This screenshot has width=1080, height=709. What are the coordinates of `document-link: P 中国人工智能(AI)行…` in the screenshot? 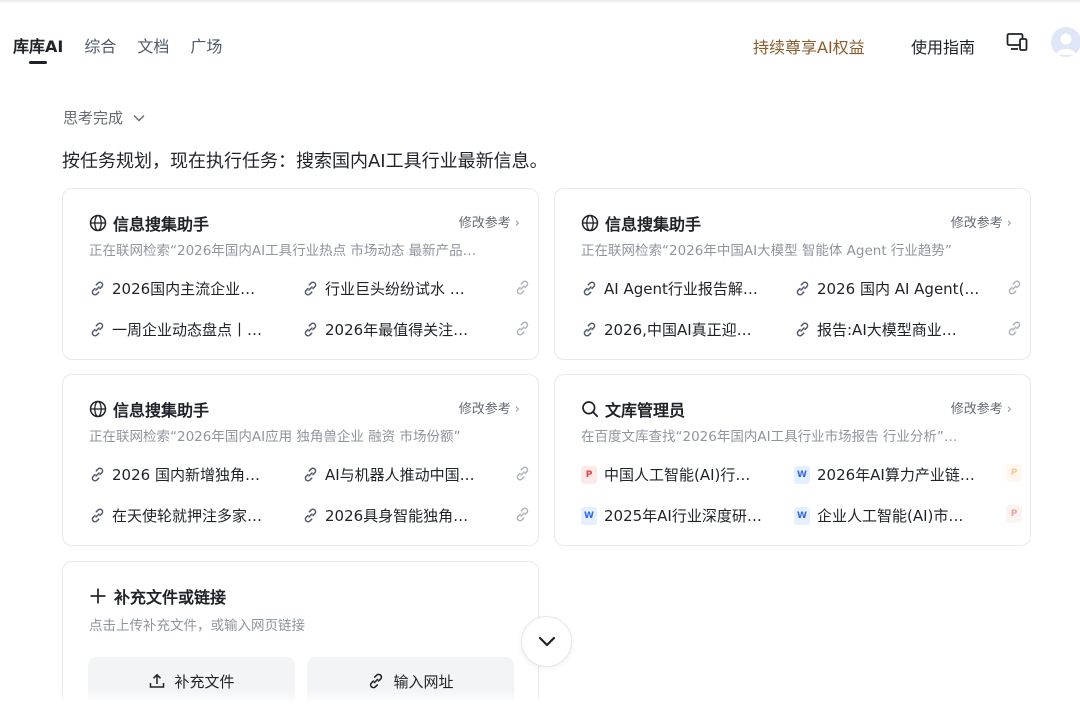 It's located at (665, 474).